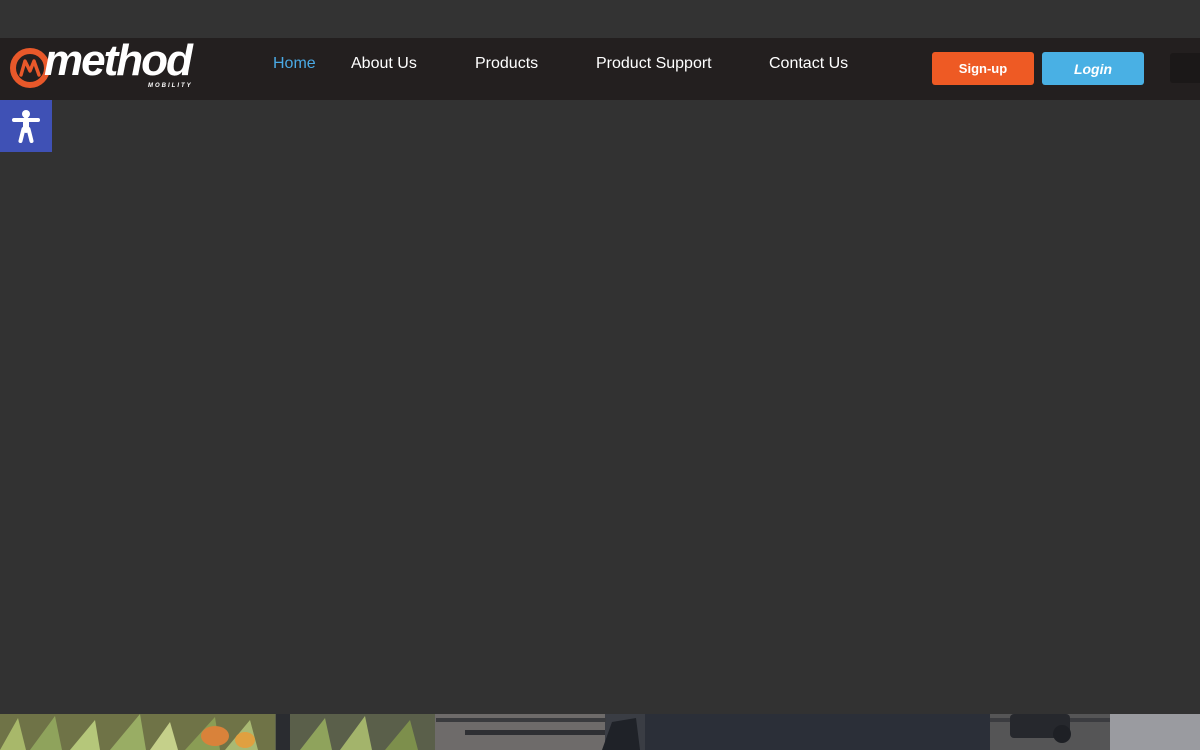 This screenshot has width=1200, height=750. Describe the element at coordinates (294, 64) in the screenshot. I see `nav-home: Home` at that location.